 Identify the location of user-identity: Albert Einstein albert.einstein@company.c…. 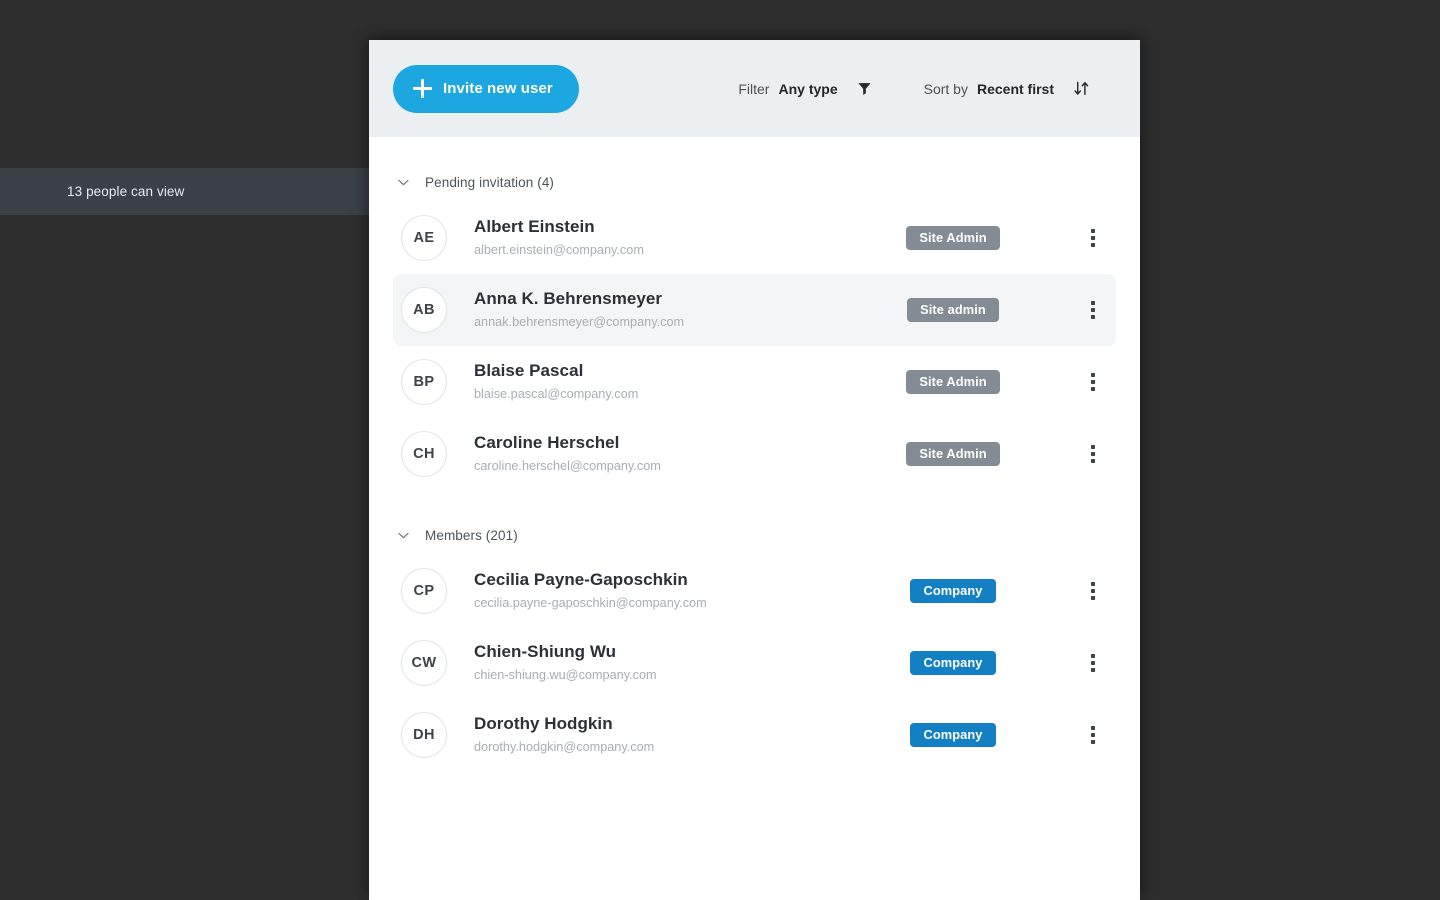
(676, 237).